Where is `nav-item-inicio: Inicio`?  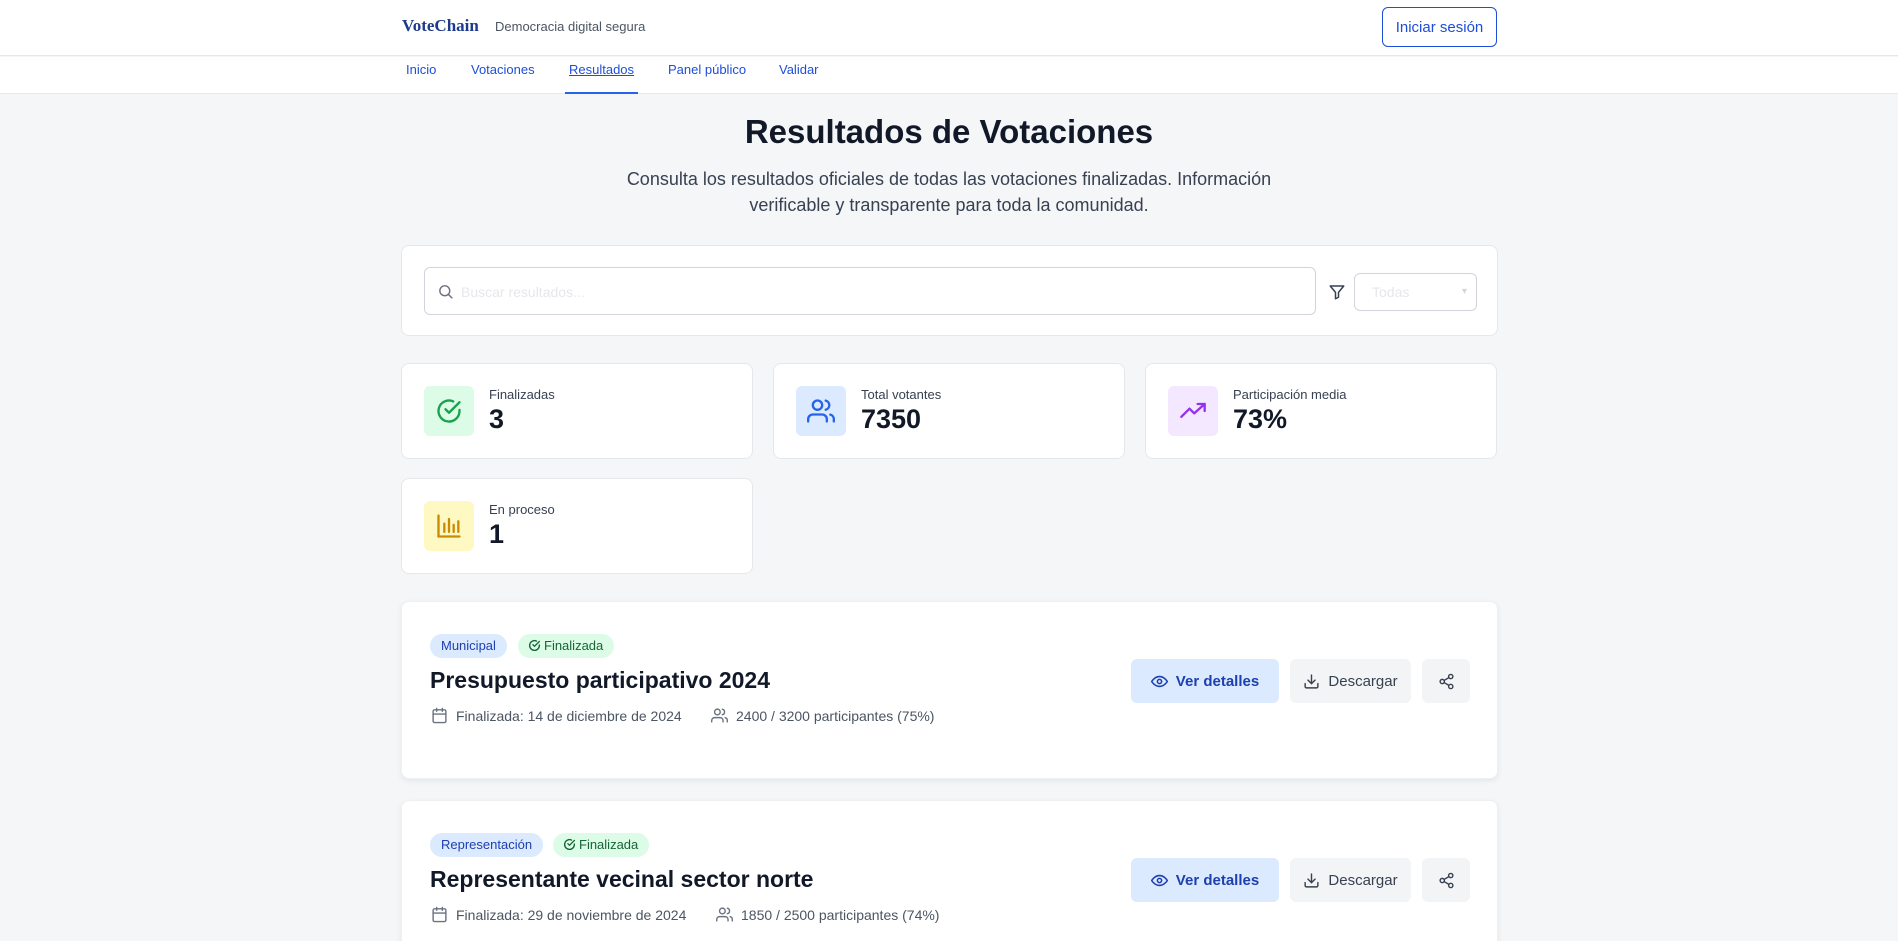
nav-item-inicio: Inicio is located at coordinates (421, 75).